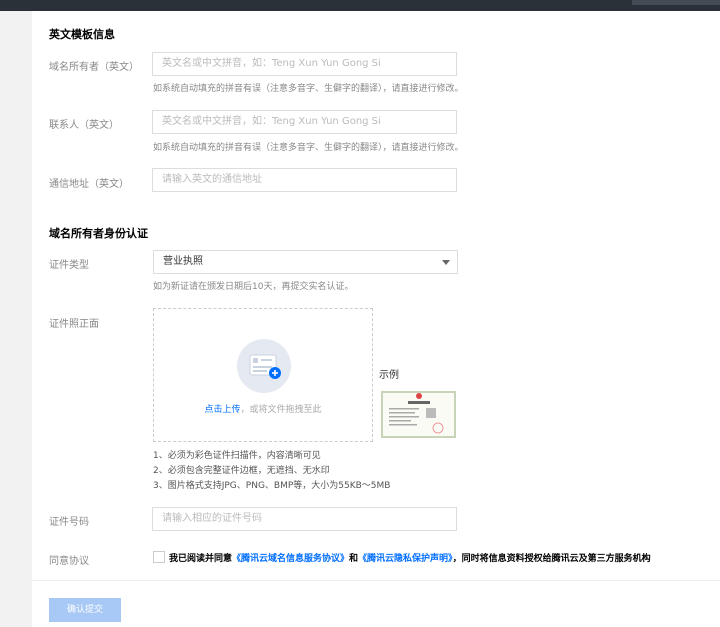  Describe the element at coordinates (304, 519) in the screenshot. I see `cert-number-input: 请输入相应的证件号码` at that location.